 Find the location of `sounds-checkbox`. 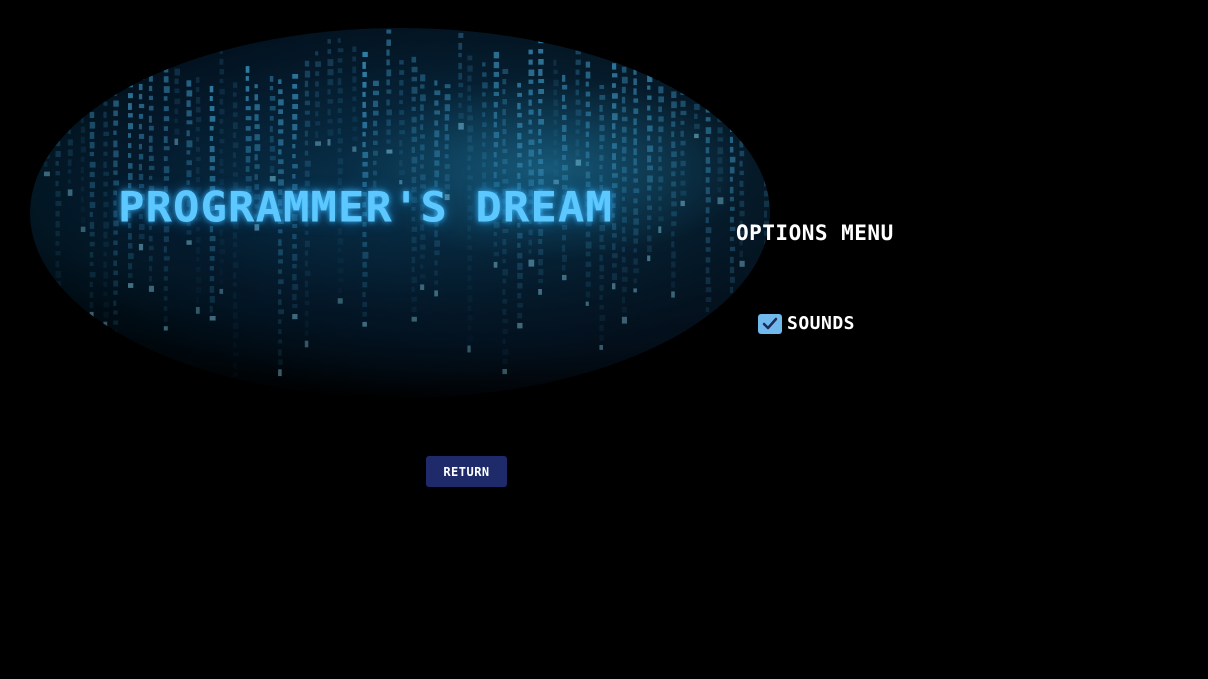

sounds-checkbox is located at coordinates (770, 323).